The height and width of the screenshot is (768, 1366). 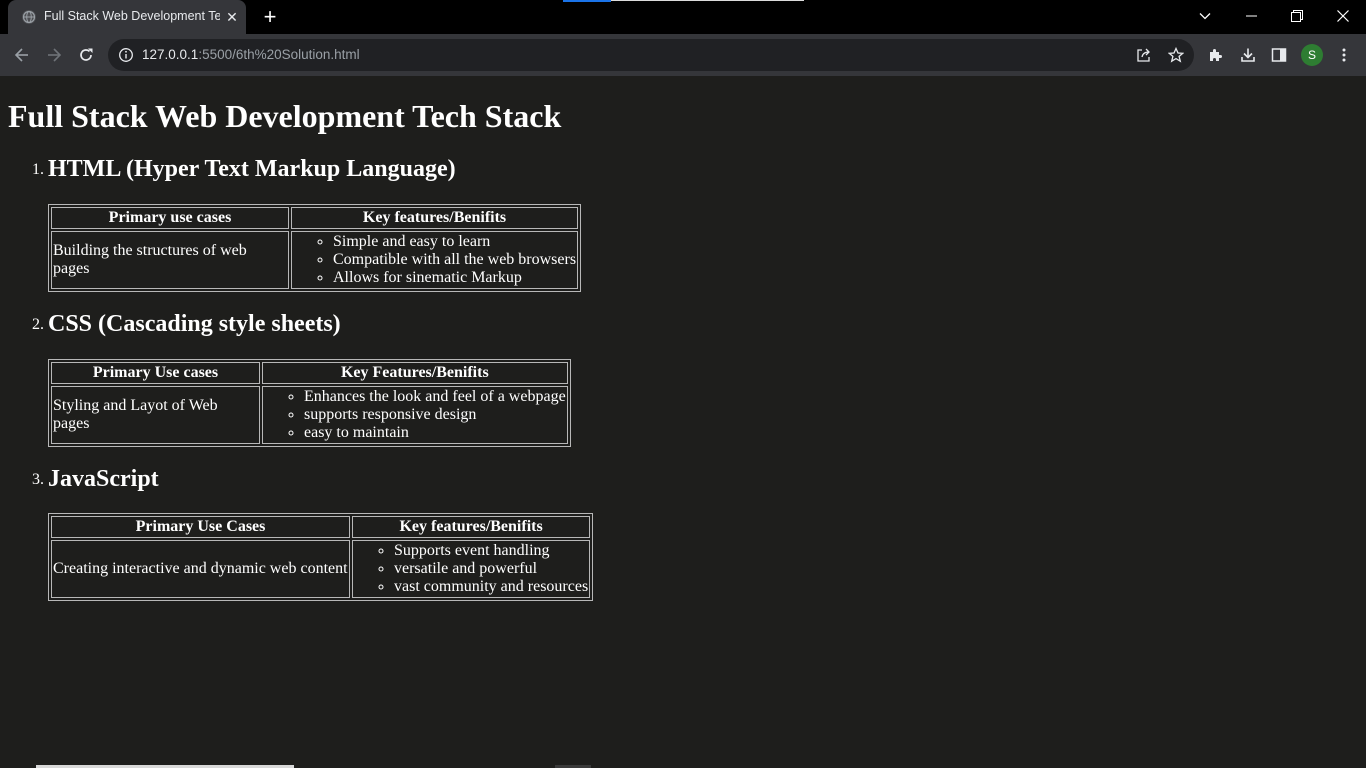 I want to click on forward-button, so click(x=54, y=55).